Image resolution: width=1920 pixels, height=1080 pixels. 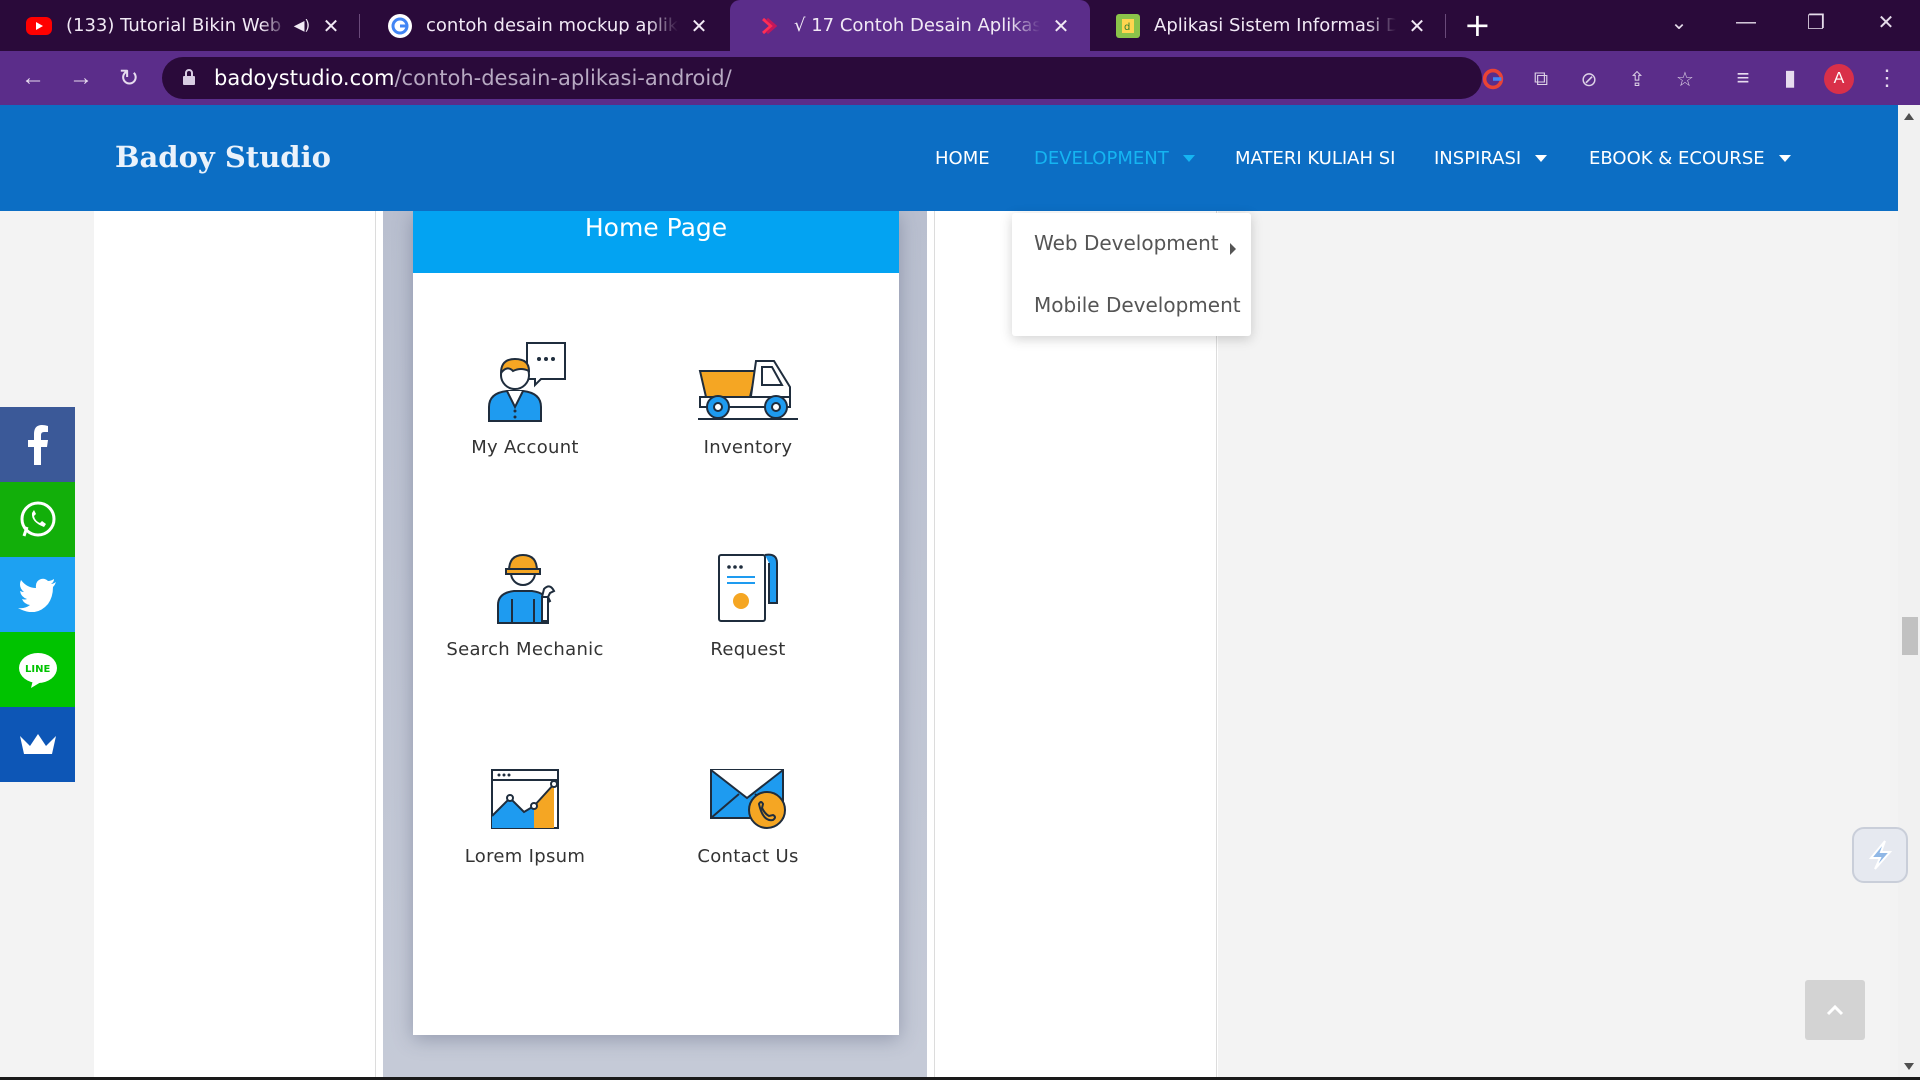 What do you see at coordinates (1910, 636) in the screenshot?
I see `scrollbar-thumb` at bounding box center [1910, 636].